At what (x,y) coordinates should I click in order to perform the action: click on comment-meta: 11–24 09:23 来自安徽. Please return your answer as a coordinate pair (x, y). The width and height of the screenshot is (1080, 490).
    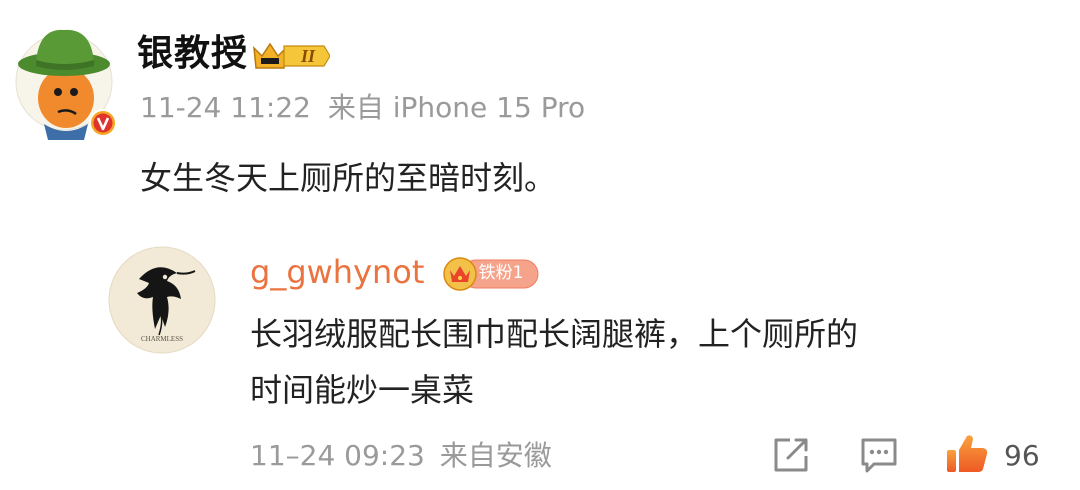
    Looking at the image, I should click on (401, 456).